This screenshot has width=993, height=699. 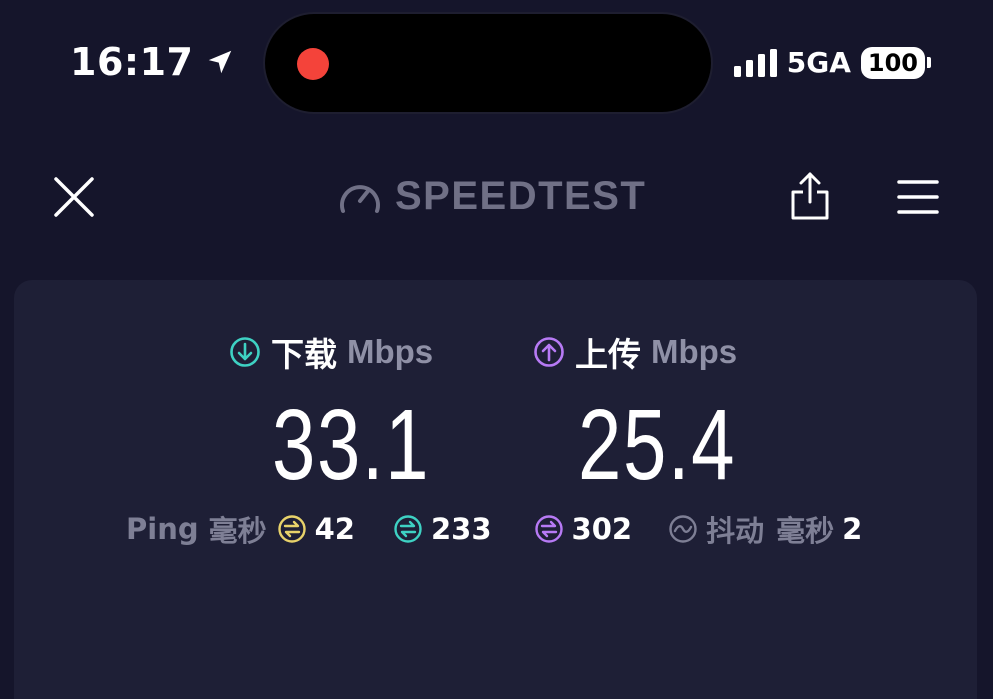 I want to click on jitter-wave-icon, so click(x=683, y=529).